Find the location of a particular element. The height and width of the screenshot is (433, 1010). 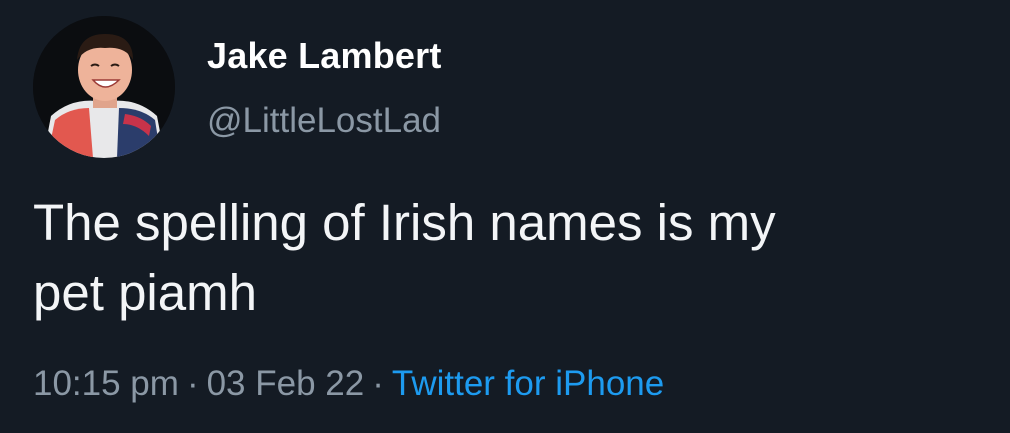

avatar is located at coordinates (104, 87).